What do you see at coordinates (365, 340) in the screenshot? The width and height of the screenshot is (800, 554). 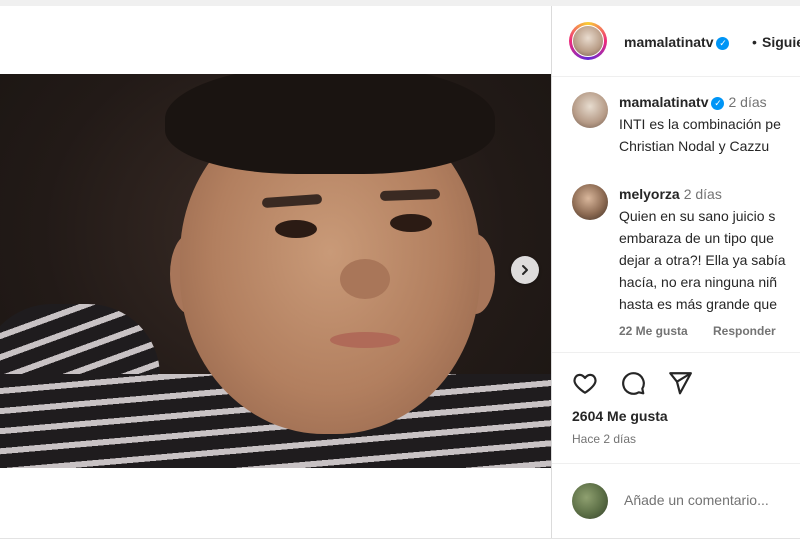 I see `mouth` at bounding box center [365, 340].